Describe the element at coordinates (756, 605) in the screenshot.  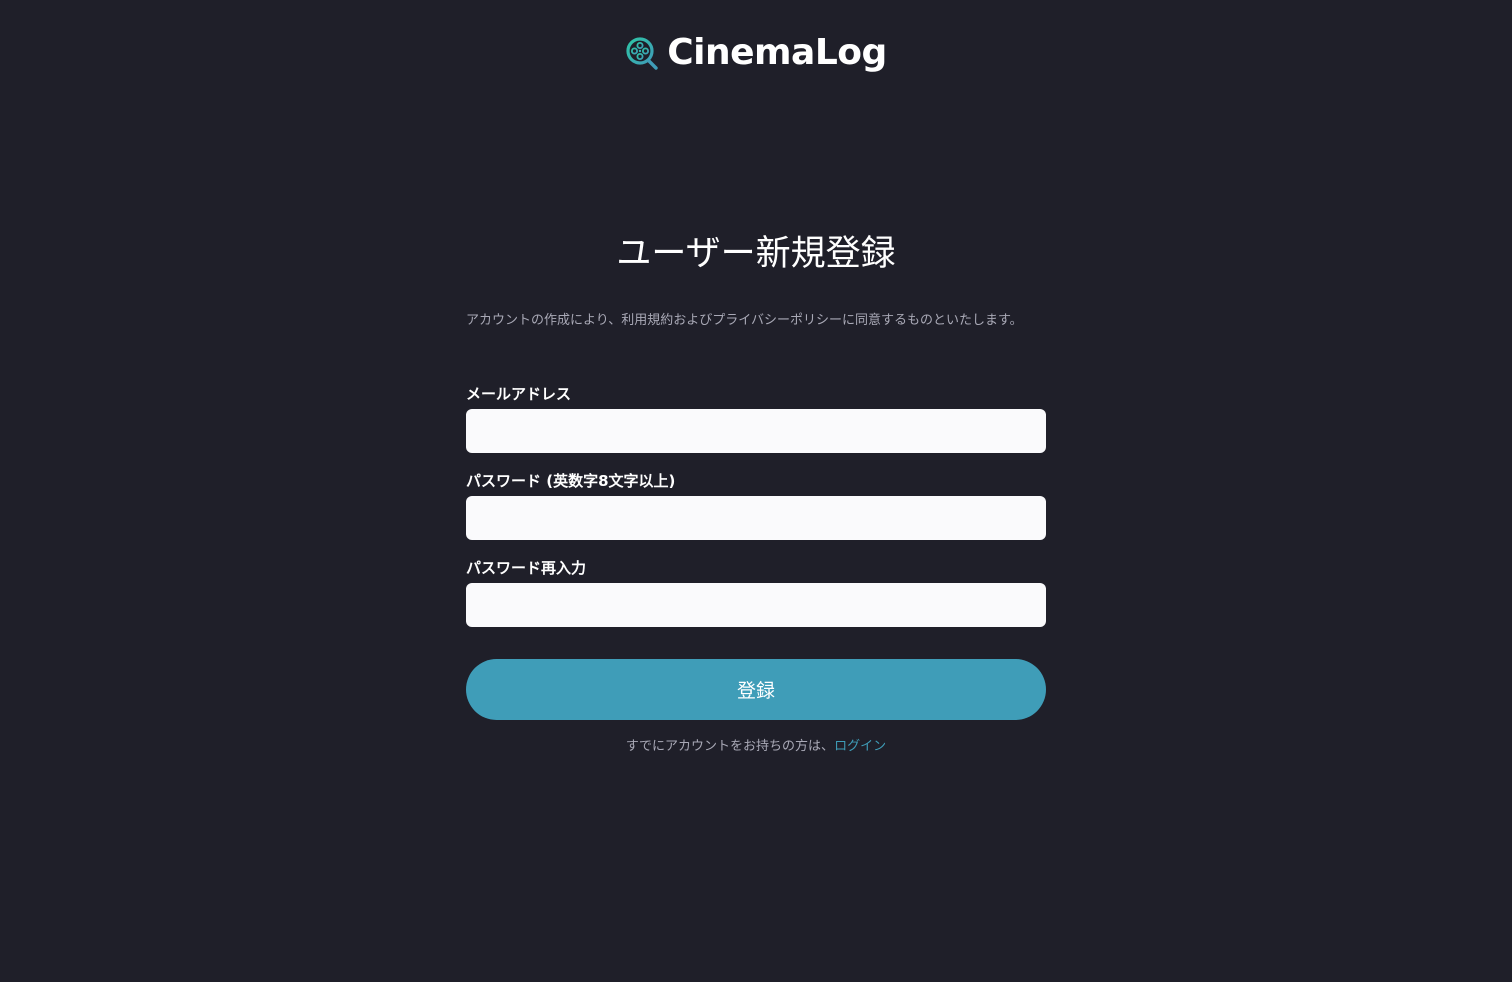
I see `password-confirm-field` at that location.